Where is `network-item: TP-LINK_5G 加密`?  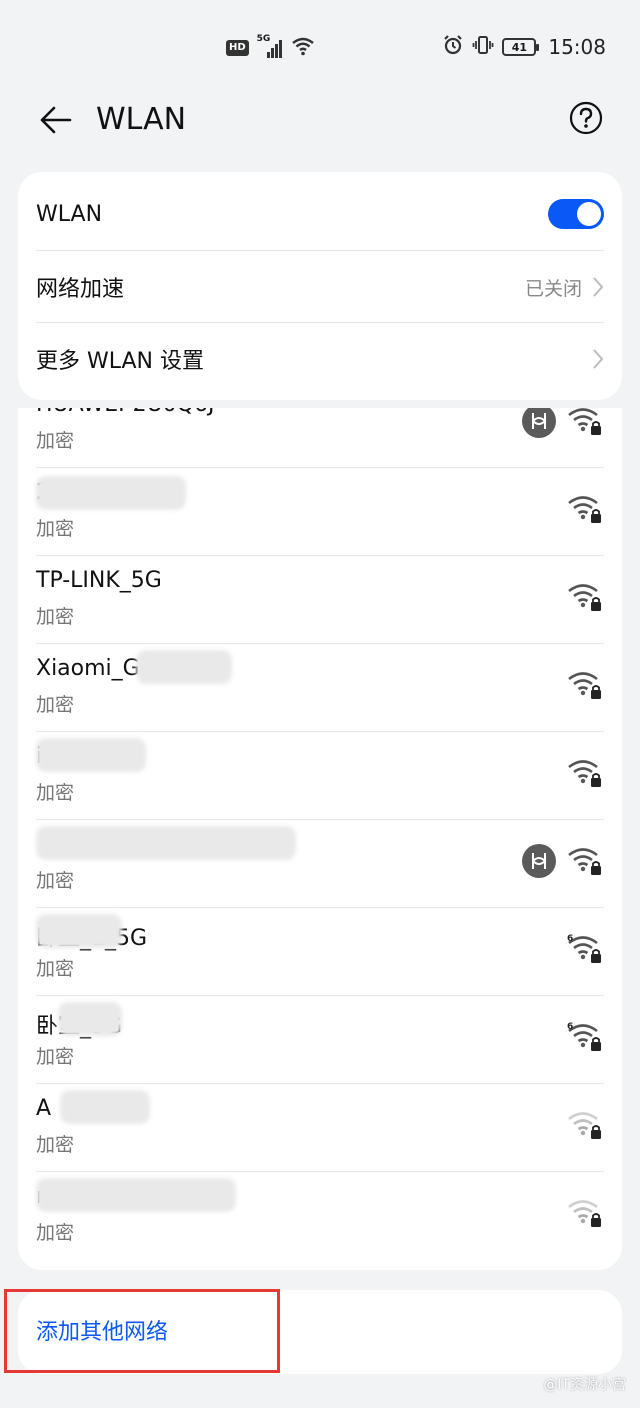
network-item: TP-LINK_5G 加密 is located at coordinates (320, 600).